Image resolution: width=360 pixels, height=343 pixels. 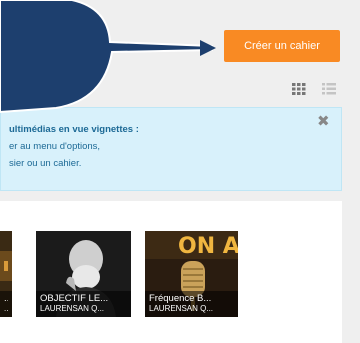 What do you see at coordinates (208, 48) in the screenshot?
I see `tutorial-arrow-tip` at bounding box center [208, 48].